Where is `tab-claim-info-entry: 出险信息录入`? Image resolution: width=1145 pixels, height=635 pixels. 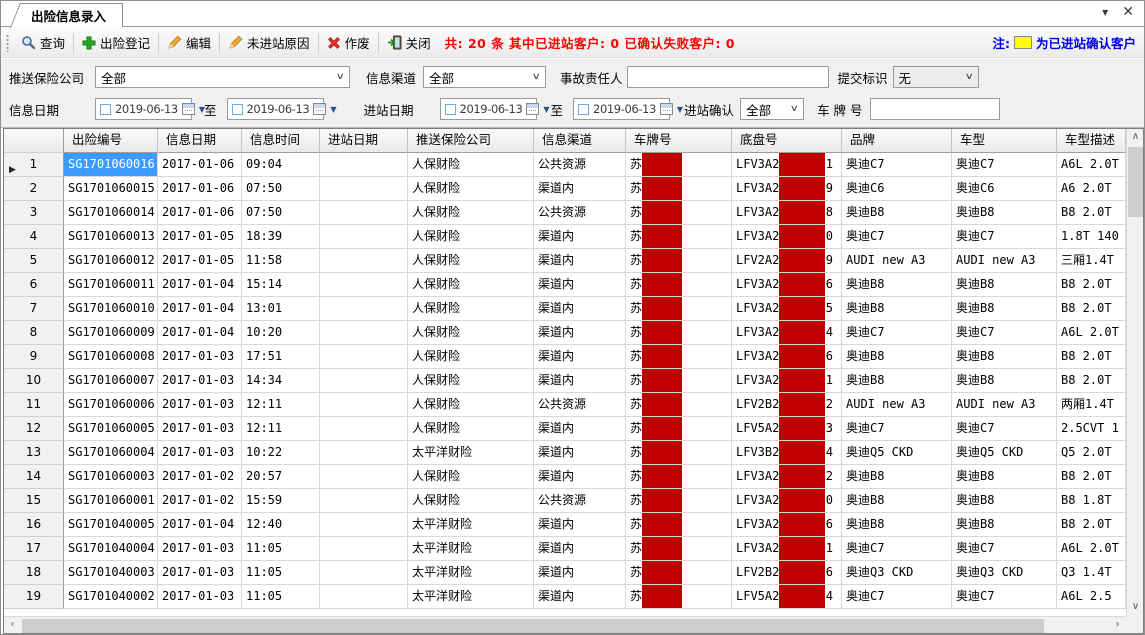
tab-claim-info-entry: 出险信息录入 is located at coordinates (73, 15).